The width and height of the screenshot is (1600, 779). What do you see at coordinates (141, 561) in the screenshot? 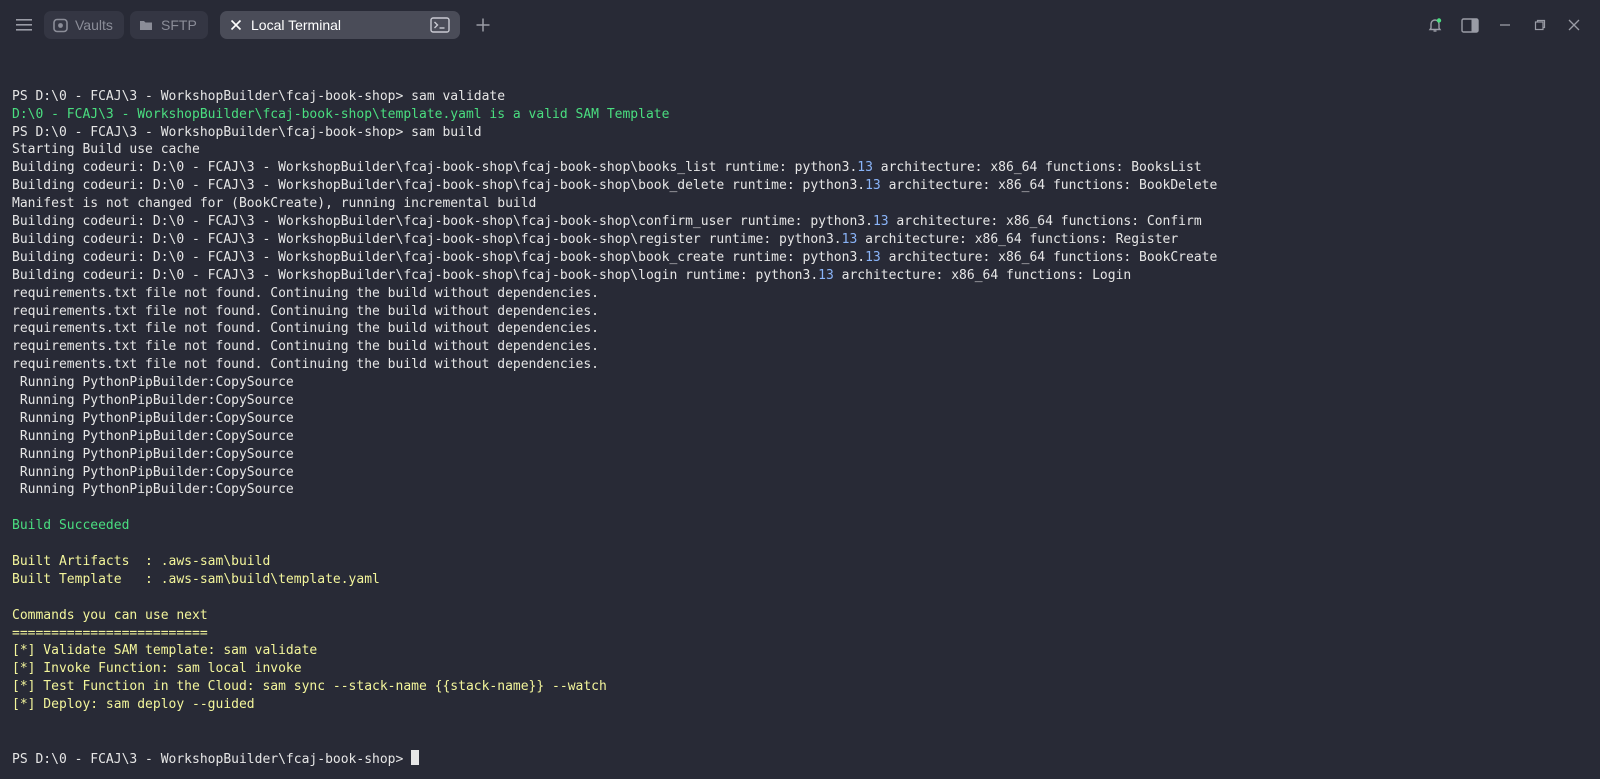
I see `terminal-line: Built Artifacts : .aws-sam\build` at bounding box center [141, 561].